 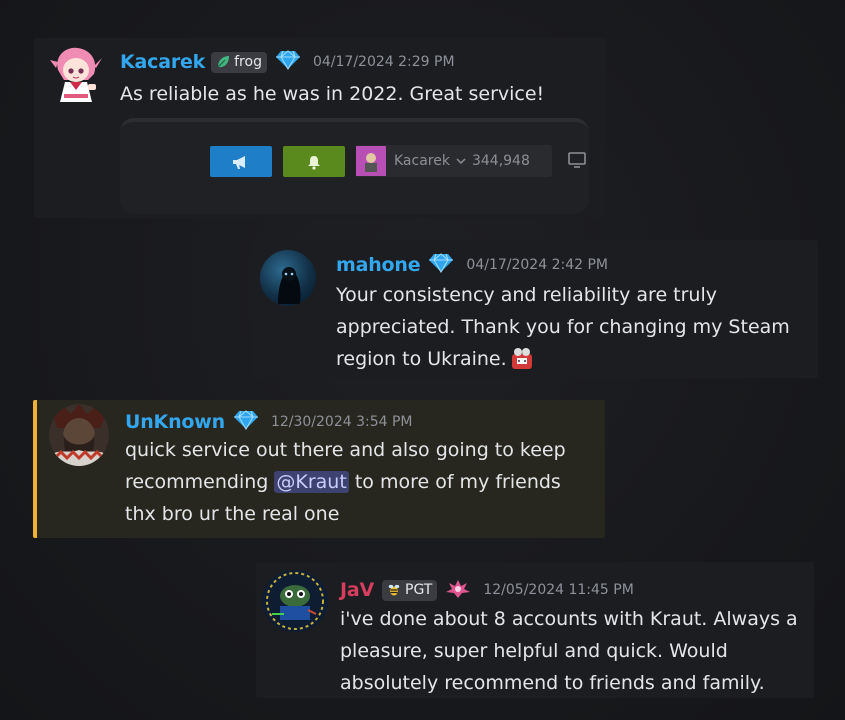 I want to click on server-tag: PGT, so click(x=410, y=590).